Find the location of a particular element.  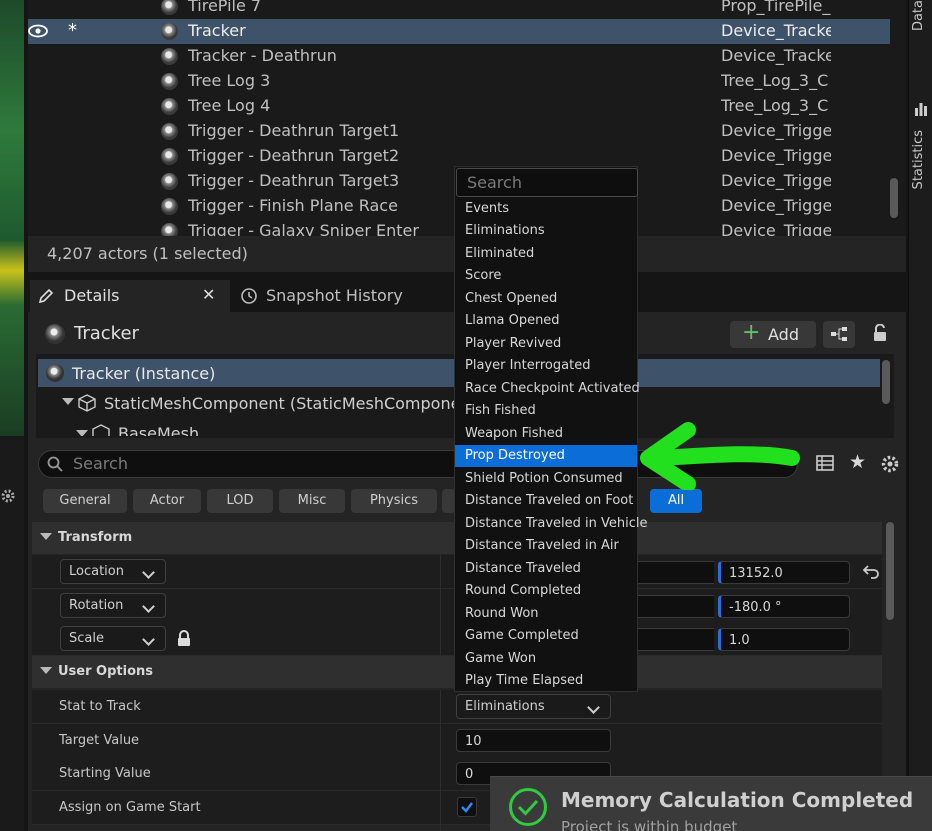

filter-misc: Misc is located at coordinates (312, 501).